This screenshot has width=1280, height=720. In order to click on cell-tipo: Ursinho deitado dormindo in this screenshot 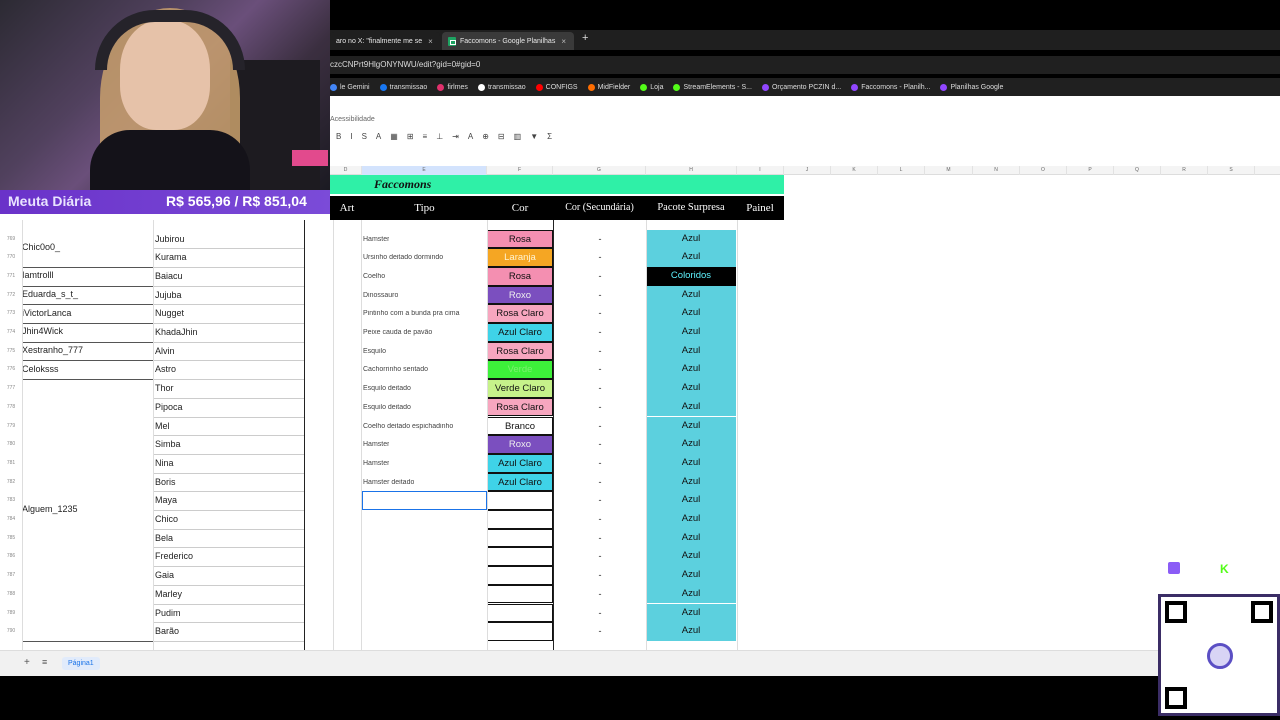, I will do `click(403, 257)`.